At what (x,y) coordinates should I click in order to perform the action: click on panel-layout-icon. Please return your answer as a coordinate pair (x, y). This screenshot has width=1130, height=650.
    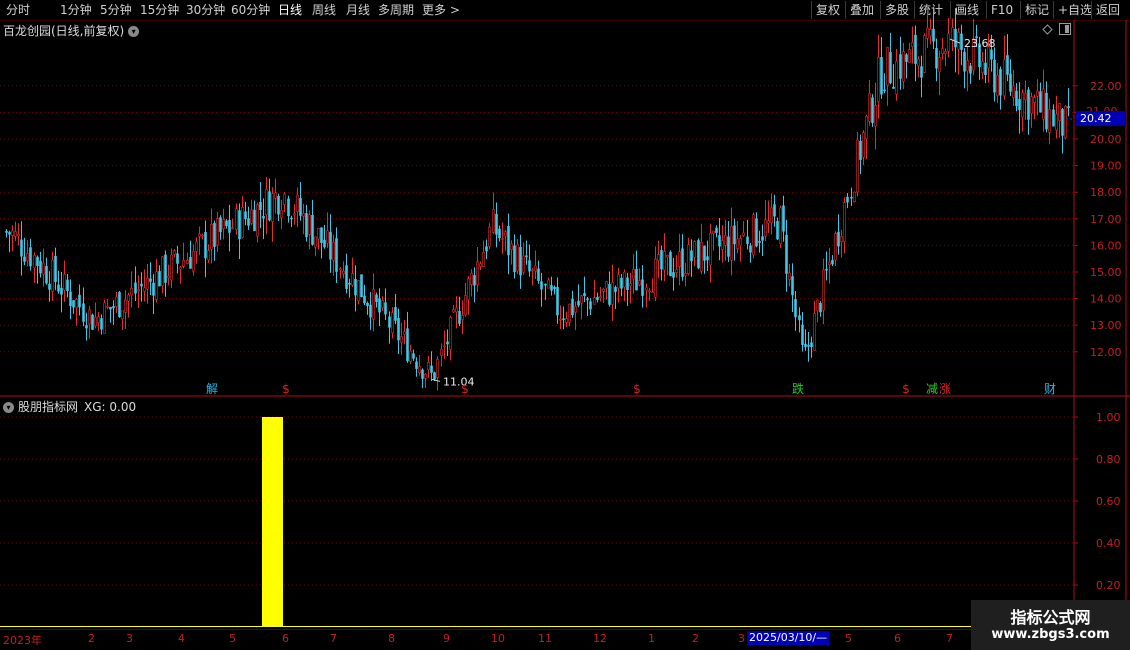
    Looking at the image, I should click on (1065, 29).